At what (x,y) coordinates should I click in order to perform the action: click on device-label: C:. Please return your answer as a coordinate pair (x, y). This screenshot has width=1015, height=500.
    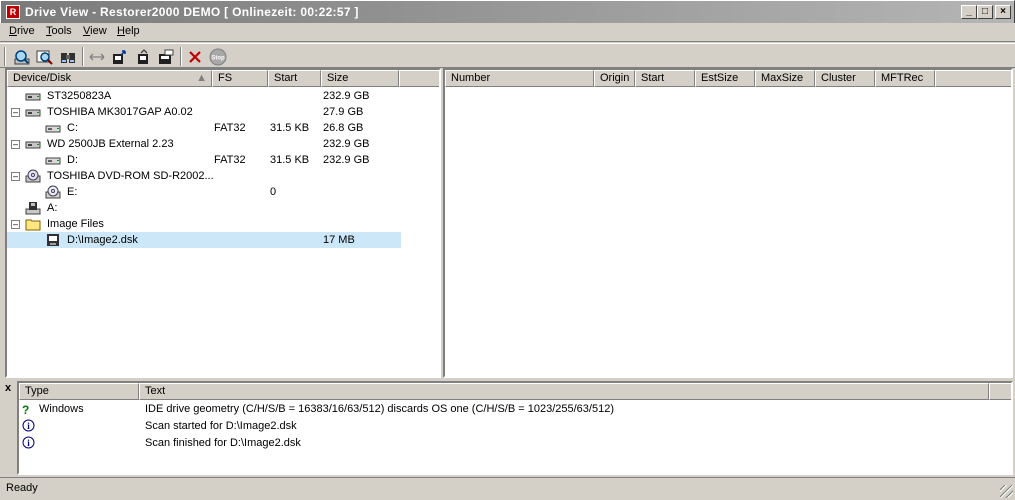
    Looking at the image, I should click on (72, 128).